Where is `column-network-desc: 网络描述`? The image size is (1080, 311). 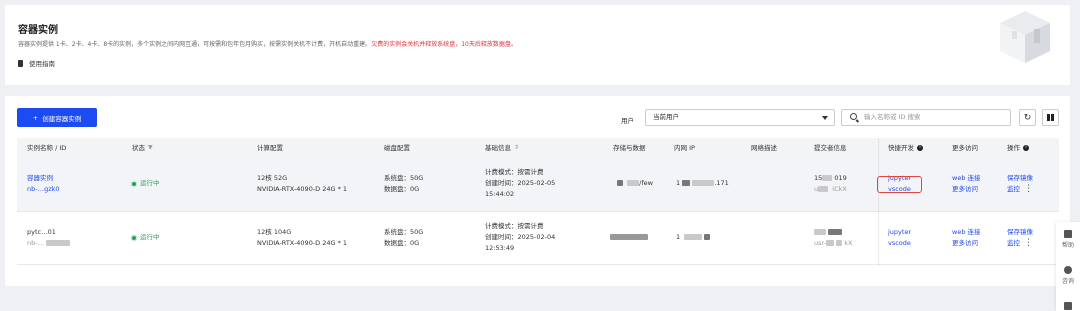
column-network-desc: 网络描述 is located at coordinates (764, 148).